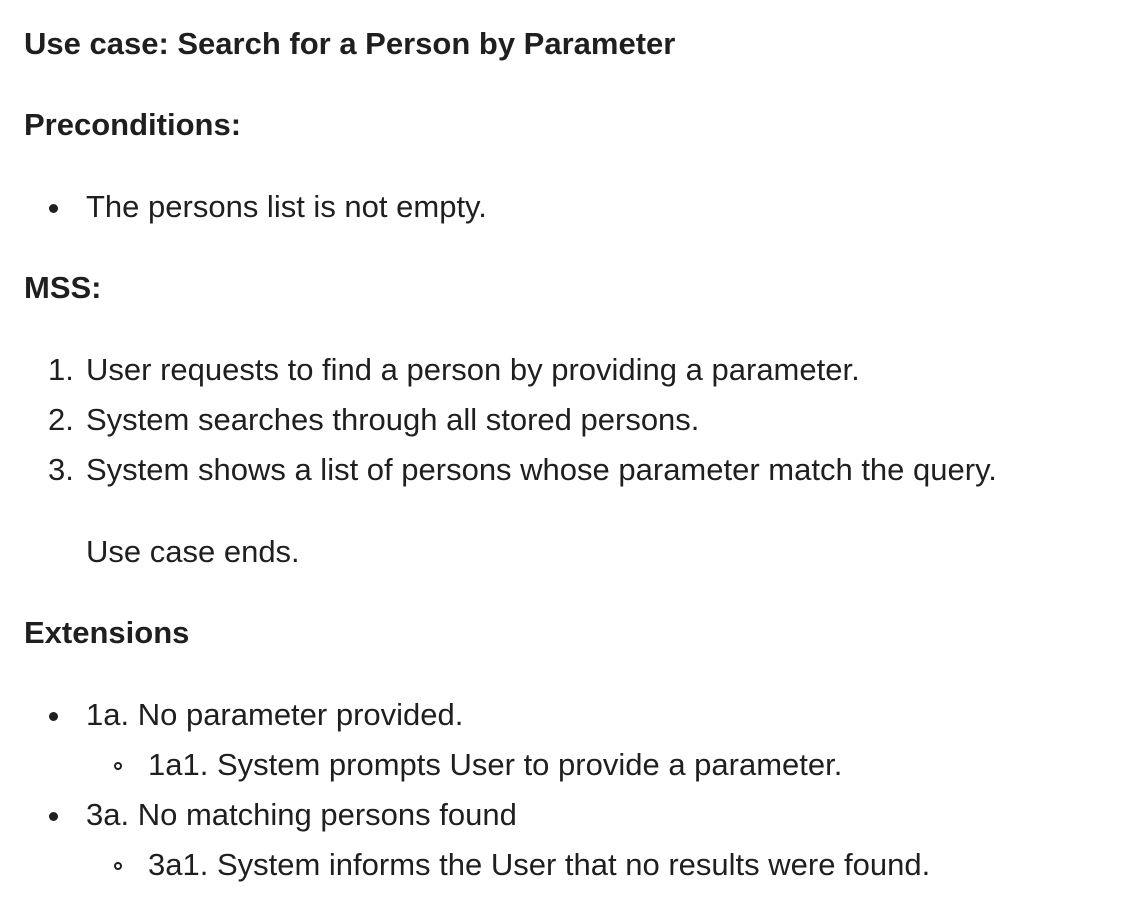 Image resolution: width=1124 pixels, height=922 pixels. What do you see at coordinates (275, 714) in the screenshot?
I see `extension-item: 1a. No parameter provided.` at bounding box center [275, 714].